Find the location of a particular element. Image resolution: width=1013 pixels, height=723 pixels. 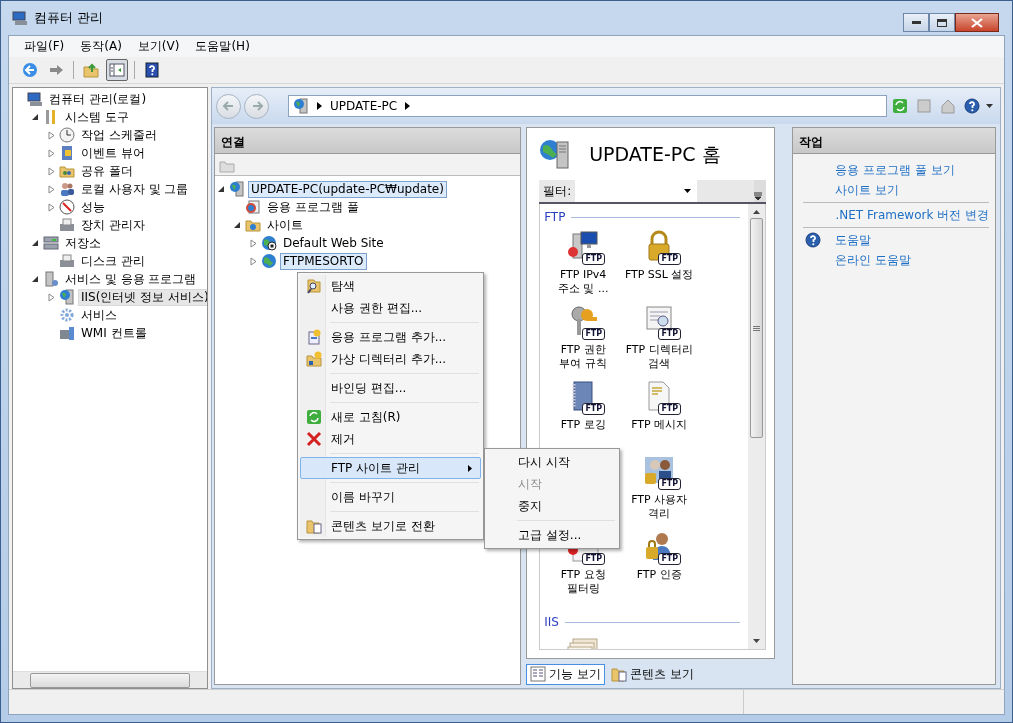

feature-label: FTP 인증 is located at coordinates (659, 575).